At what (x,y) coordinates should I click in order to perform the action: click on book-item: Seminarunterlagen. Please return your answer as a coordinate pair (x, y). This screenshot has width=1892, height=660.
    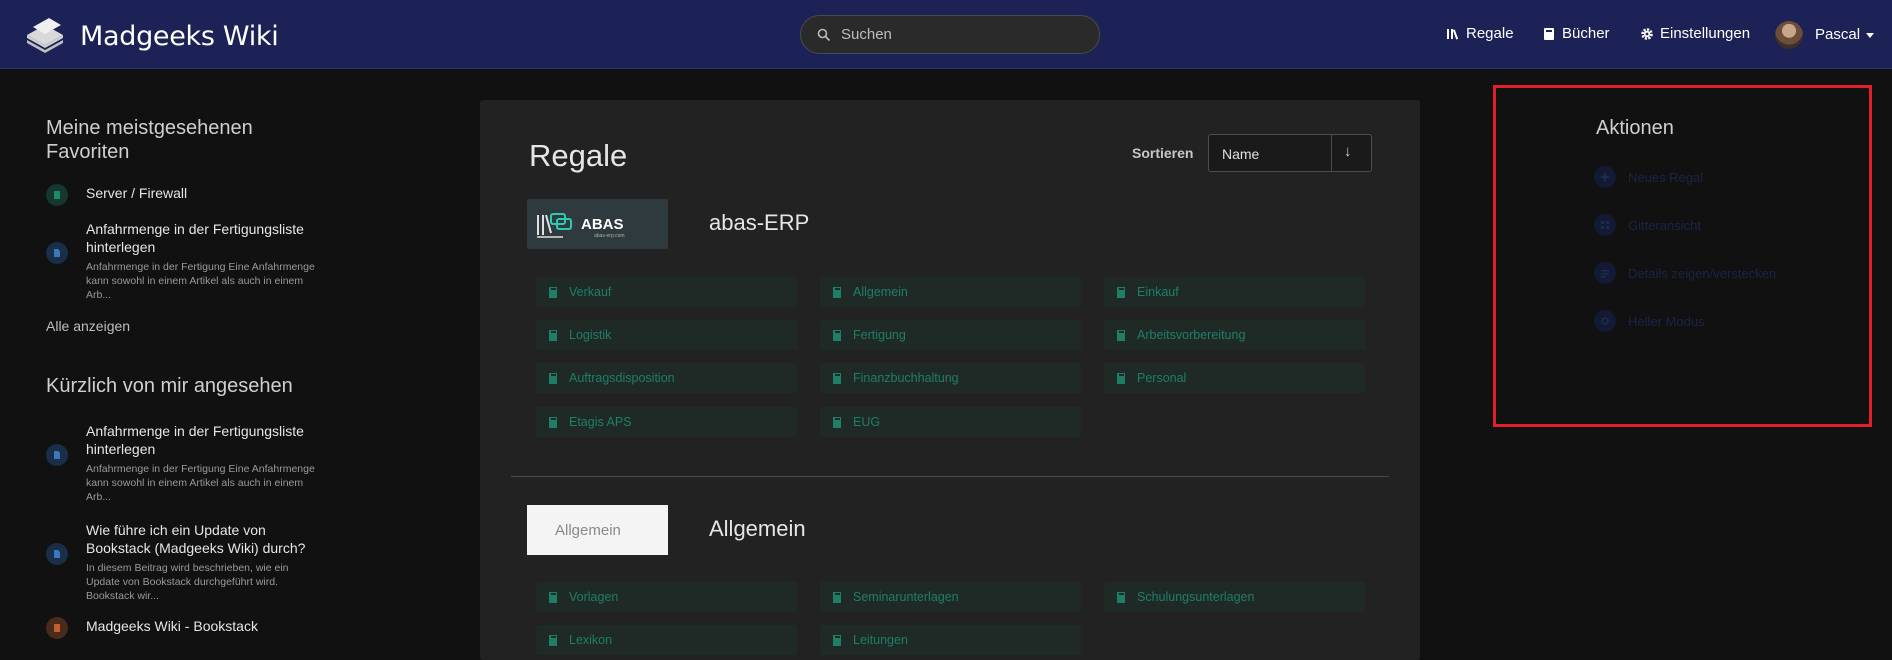
    Looking at the image, I should click on (950, 597).